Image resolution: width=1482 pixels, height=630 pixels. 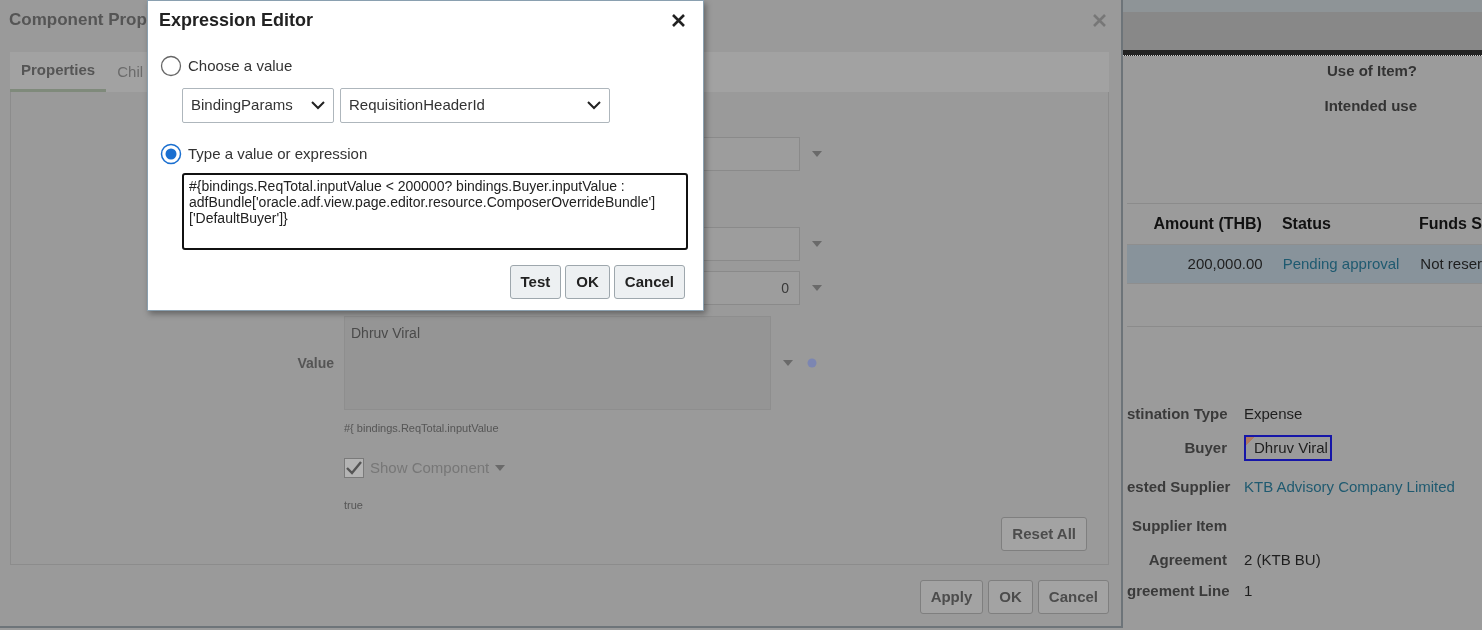 I want to click on column-header: Funds S, so click(x=1449, y=224).